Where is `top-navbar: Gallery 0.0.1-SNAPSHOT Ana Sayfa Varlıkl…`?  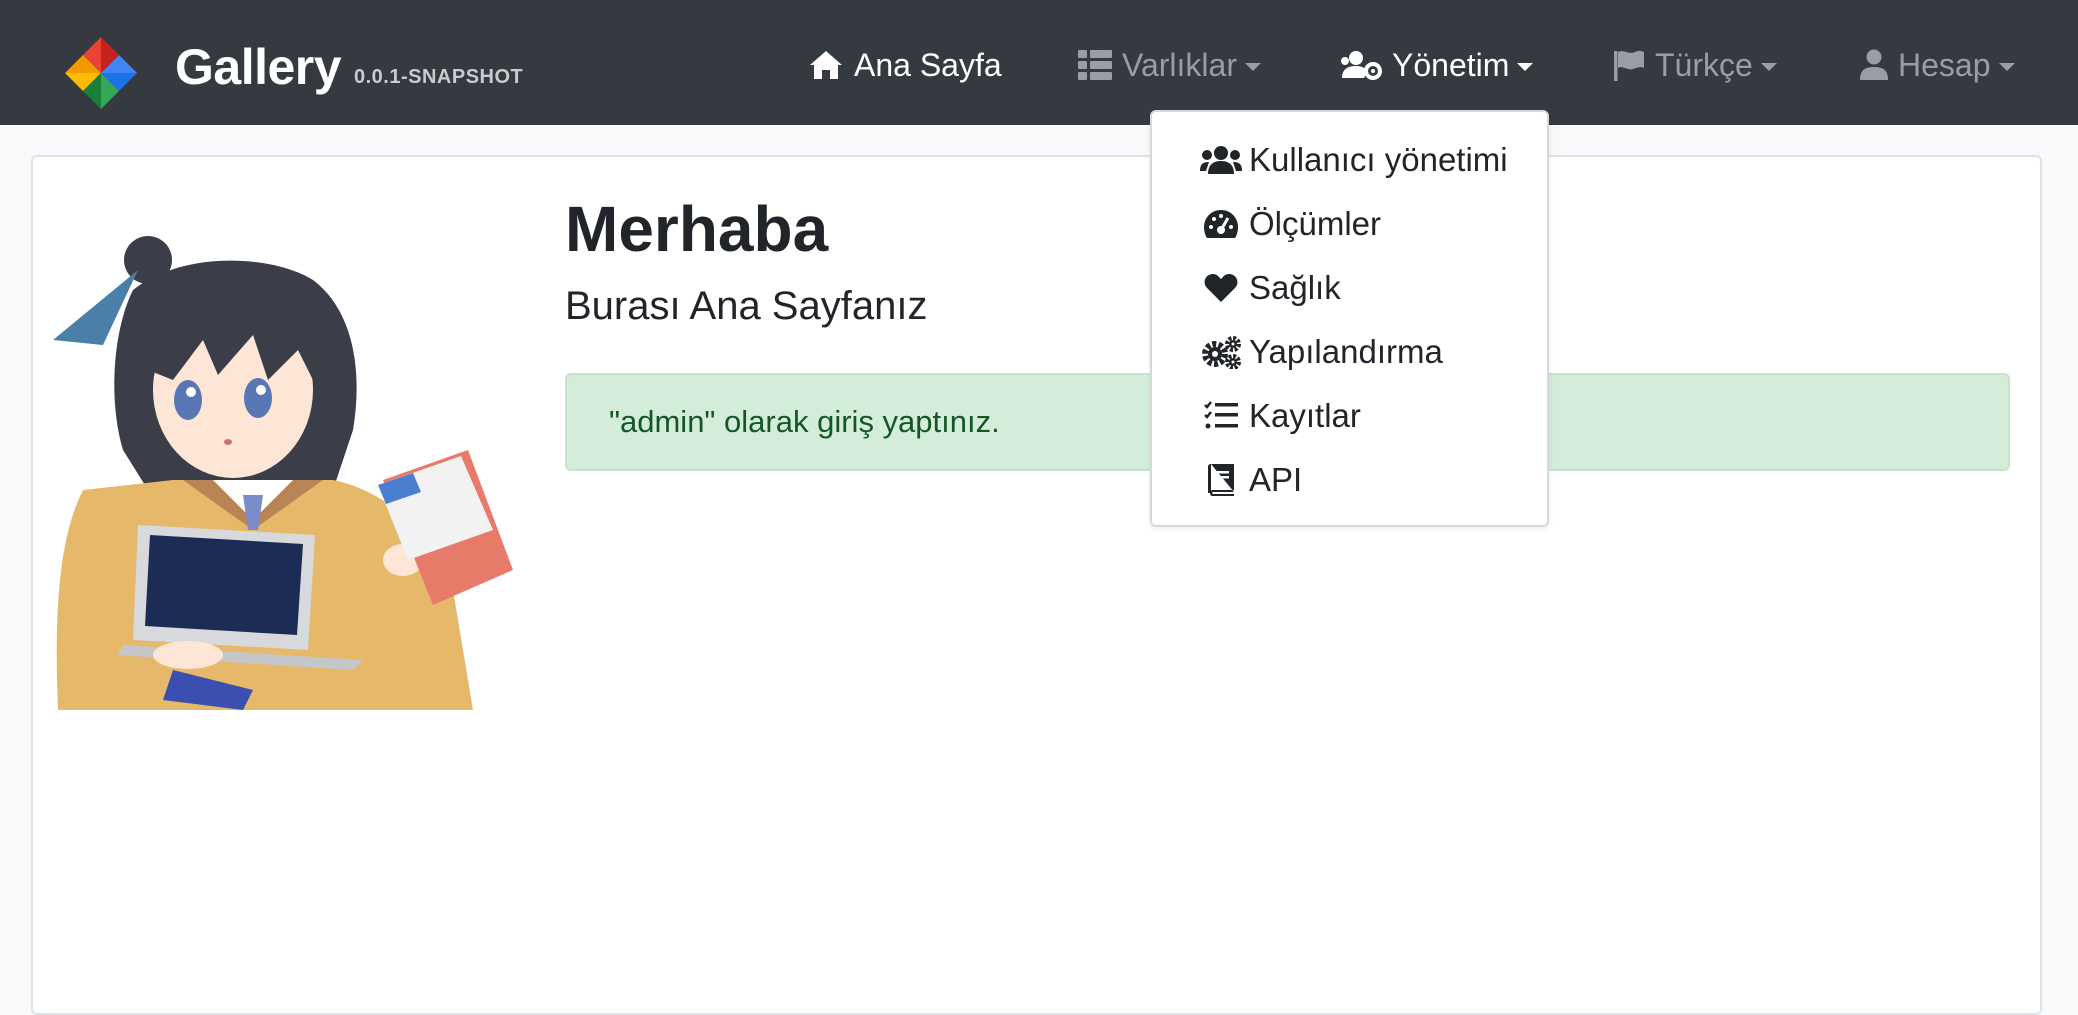 top-navbar: Gallery 0.0.1-SNAPSHOT Ana Sayfa Varlıkl… is located at coordinates (1039, 62).